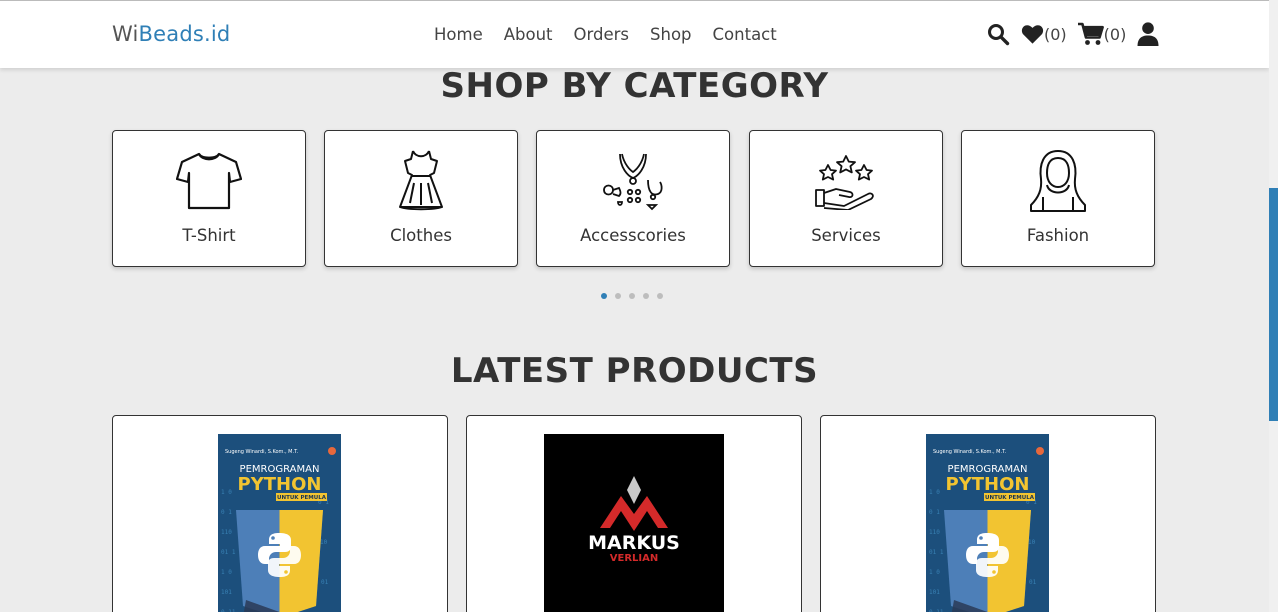 The height and width of the screenshot is (612, 1278). What do you see at coordinates (1058, 181) in the screenshot?
I see `hijab-woman-icon` at bounding box center [1058, 181].